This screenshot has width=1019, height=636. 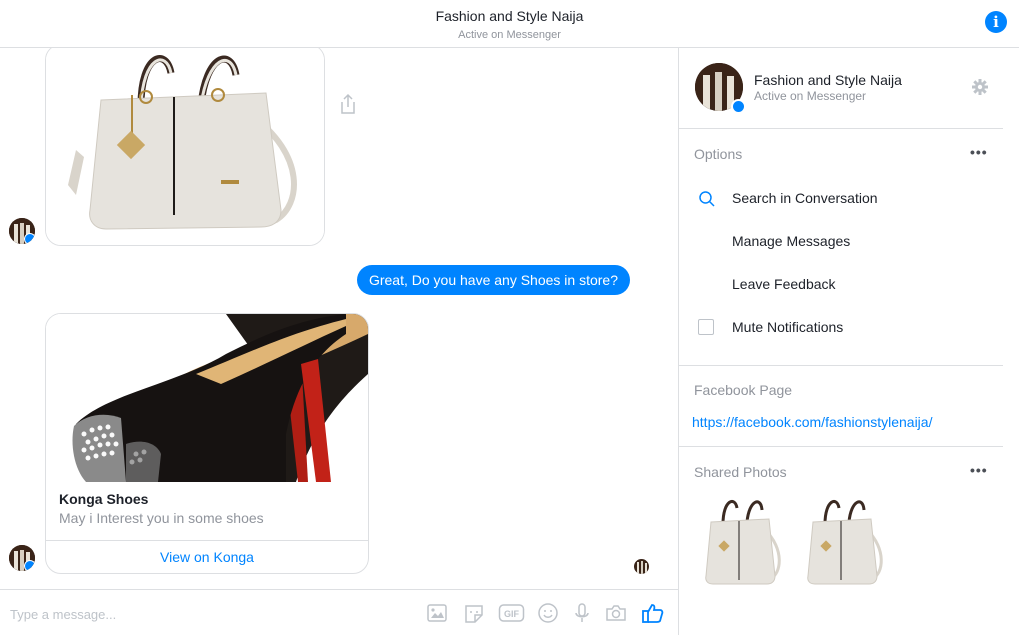 I want to click on search-in-conversation-option: Search in Conversation, so click(x=844, y=199).